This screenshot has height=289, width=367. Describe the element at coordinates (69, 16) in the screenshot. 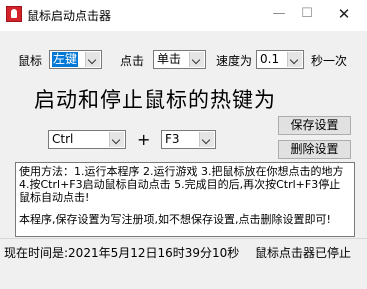

I see `window-title: 鼠标启动点击器` at that location.